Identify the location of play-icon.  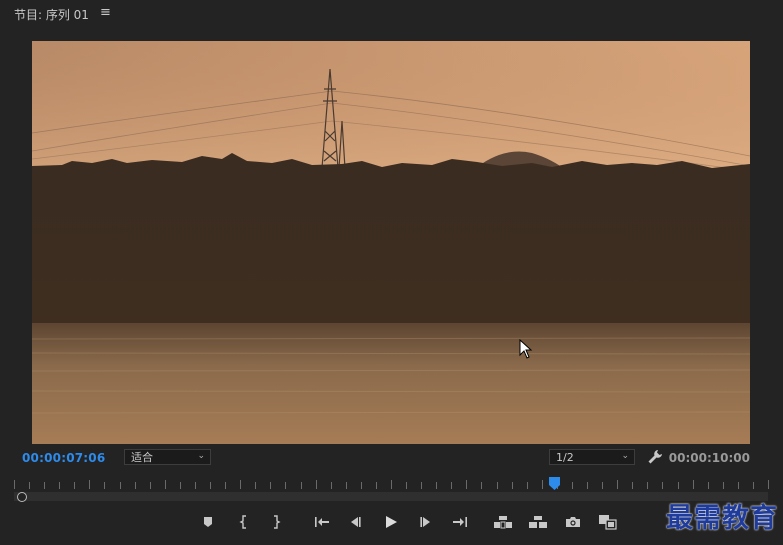
(391, 522).